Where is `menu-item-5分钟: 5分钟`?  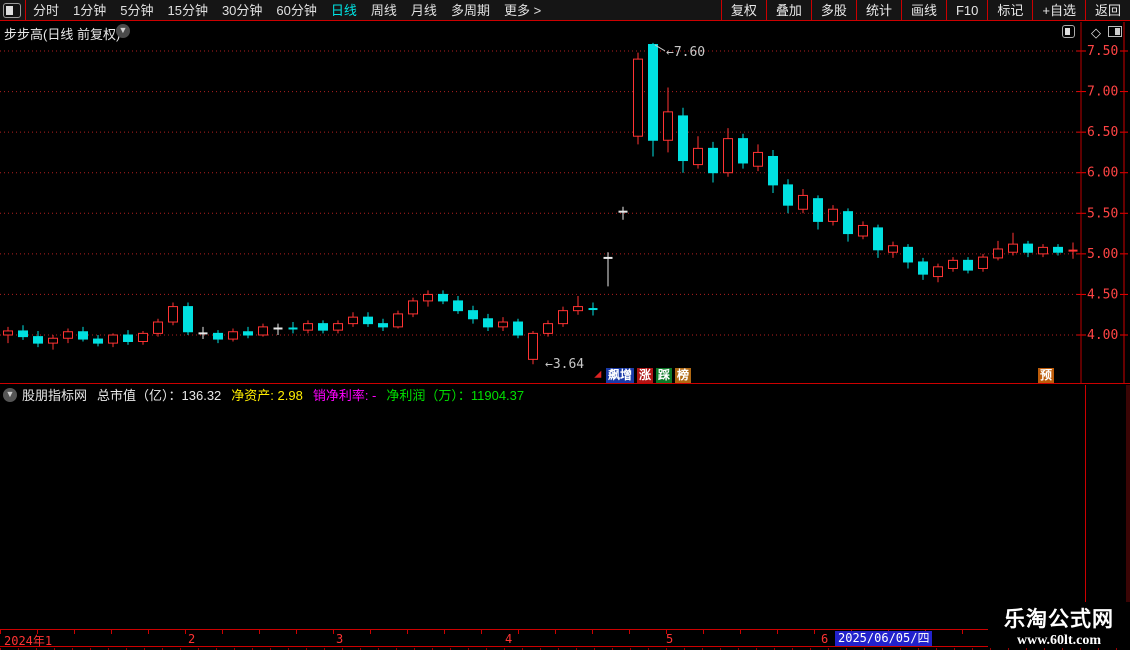 menu-item-5分钟: 5分钟 is located at coordinates (136, 10).